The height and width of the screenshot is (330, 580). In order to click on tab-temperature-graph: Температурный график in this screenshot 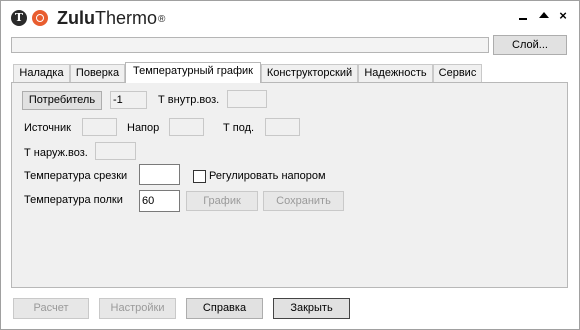, I will do `click(193, 72)`.